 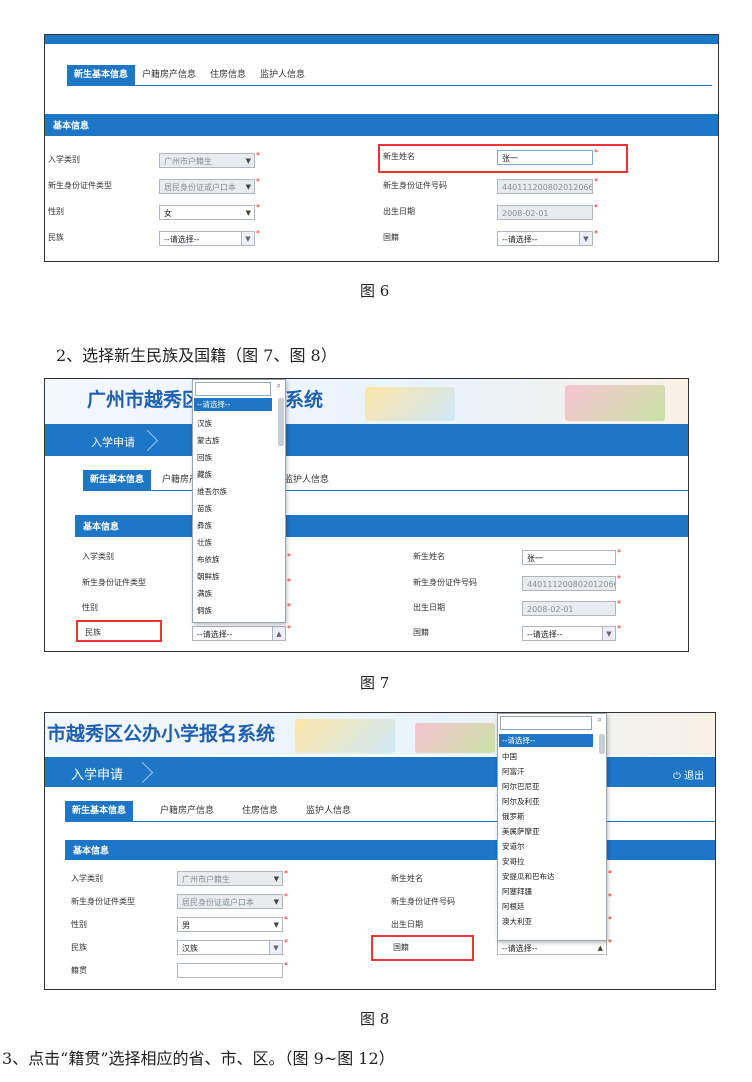 I want to click on dropdown-option: 阿尔及利亚, so click(x=521, y=801).